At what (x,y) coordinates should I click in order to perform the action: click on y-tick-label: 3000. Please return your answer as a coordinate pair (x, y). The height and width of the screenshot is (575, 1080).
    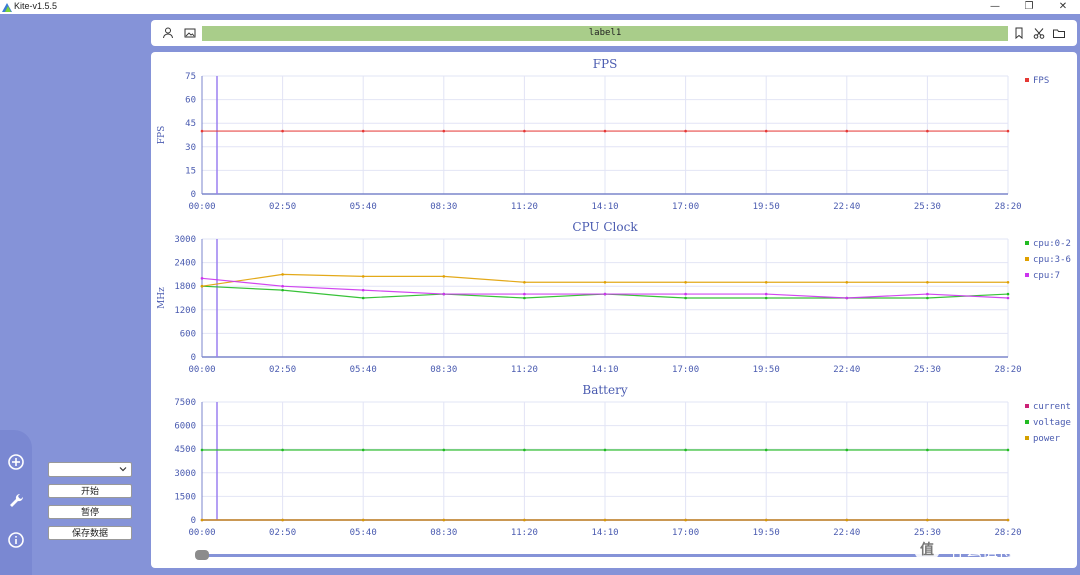
    Looking at the image, I should click on (185, 240).